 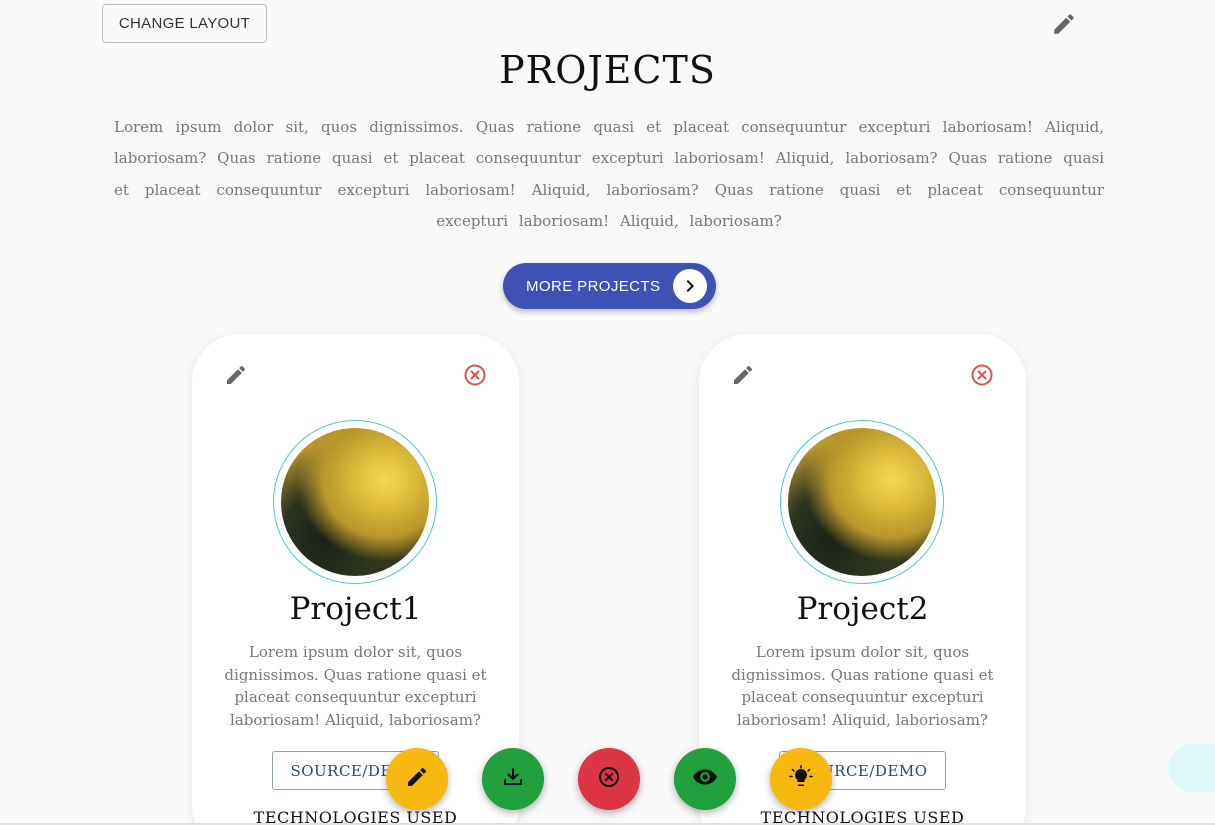 I want to click on more-projects-button: MORE PROJECTS, so click(x=609, y=286).